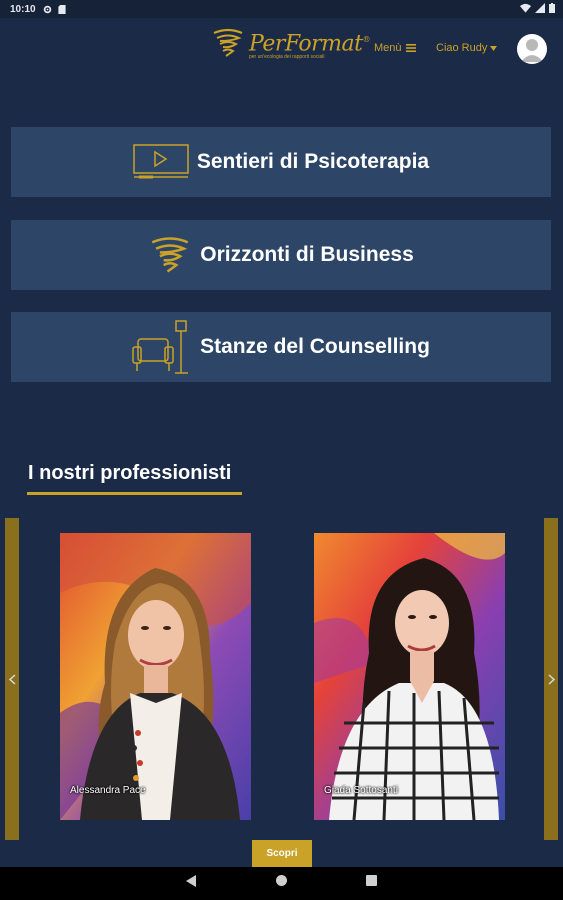 Image resolution: width=563 pixels, height=900 pixels. Describe the element at coordinates (161, 161) in the screenshot. I see `video-player-icon` at that location.